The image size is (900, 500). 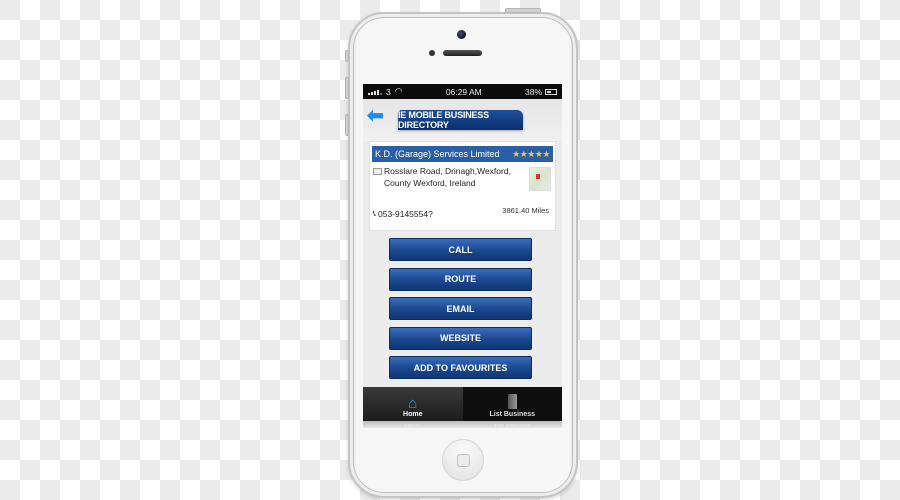 I want to click on reflection-list-label: List Business, so click(x=512, y=425).